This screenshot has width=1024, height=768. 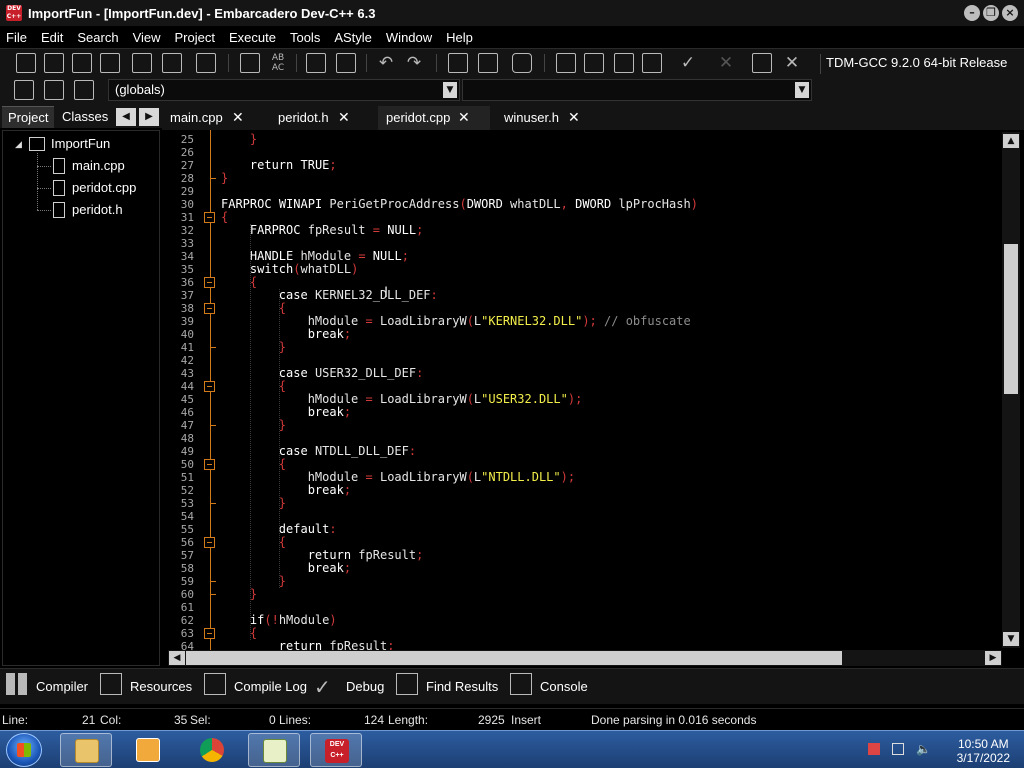 I want to click on redo-icon: ↷, so click(x=414, y=63).